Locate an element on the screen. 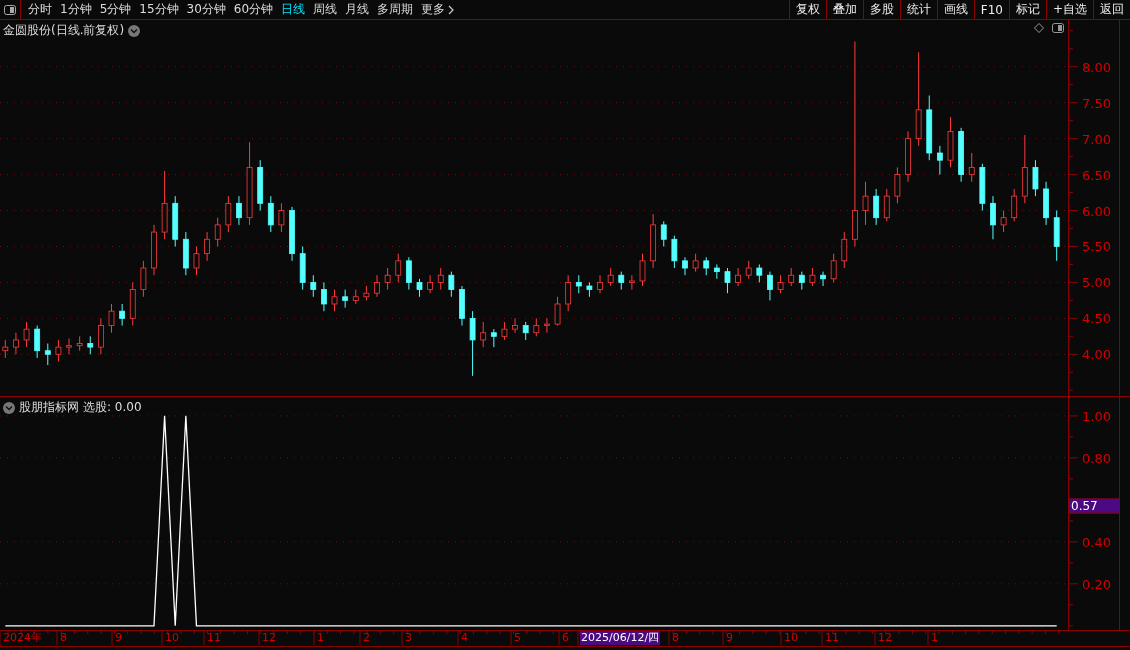 This screenshot has width=1130, height=650. chart-title: 金圆股份(日线.前复权) is located at coordinates (64, 30).